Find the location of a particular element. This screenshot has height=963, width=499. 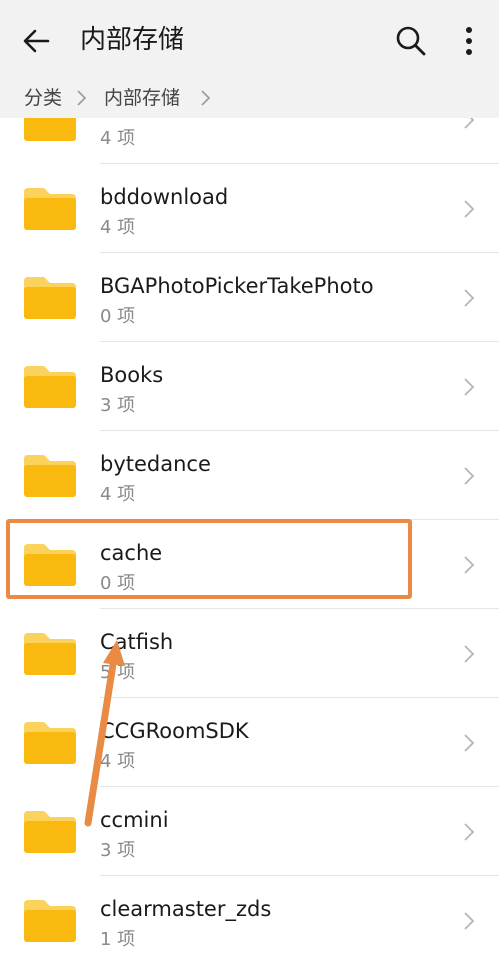

folder-name: clearmaster_zds is located at coordinates (186, 909).